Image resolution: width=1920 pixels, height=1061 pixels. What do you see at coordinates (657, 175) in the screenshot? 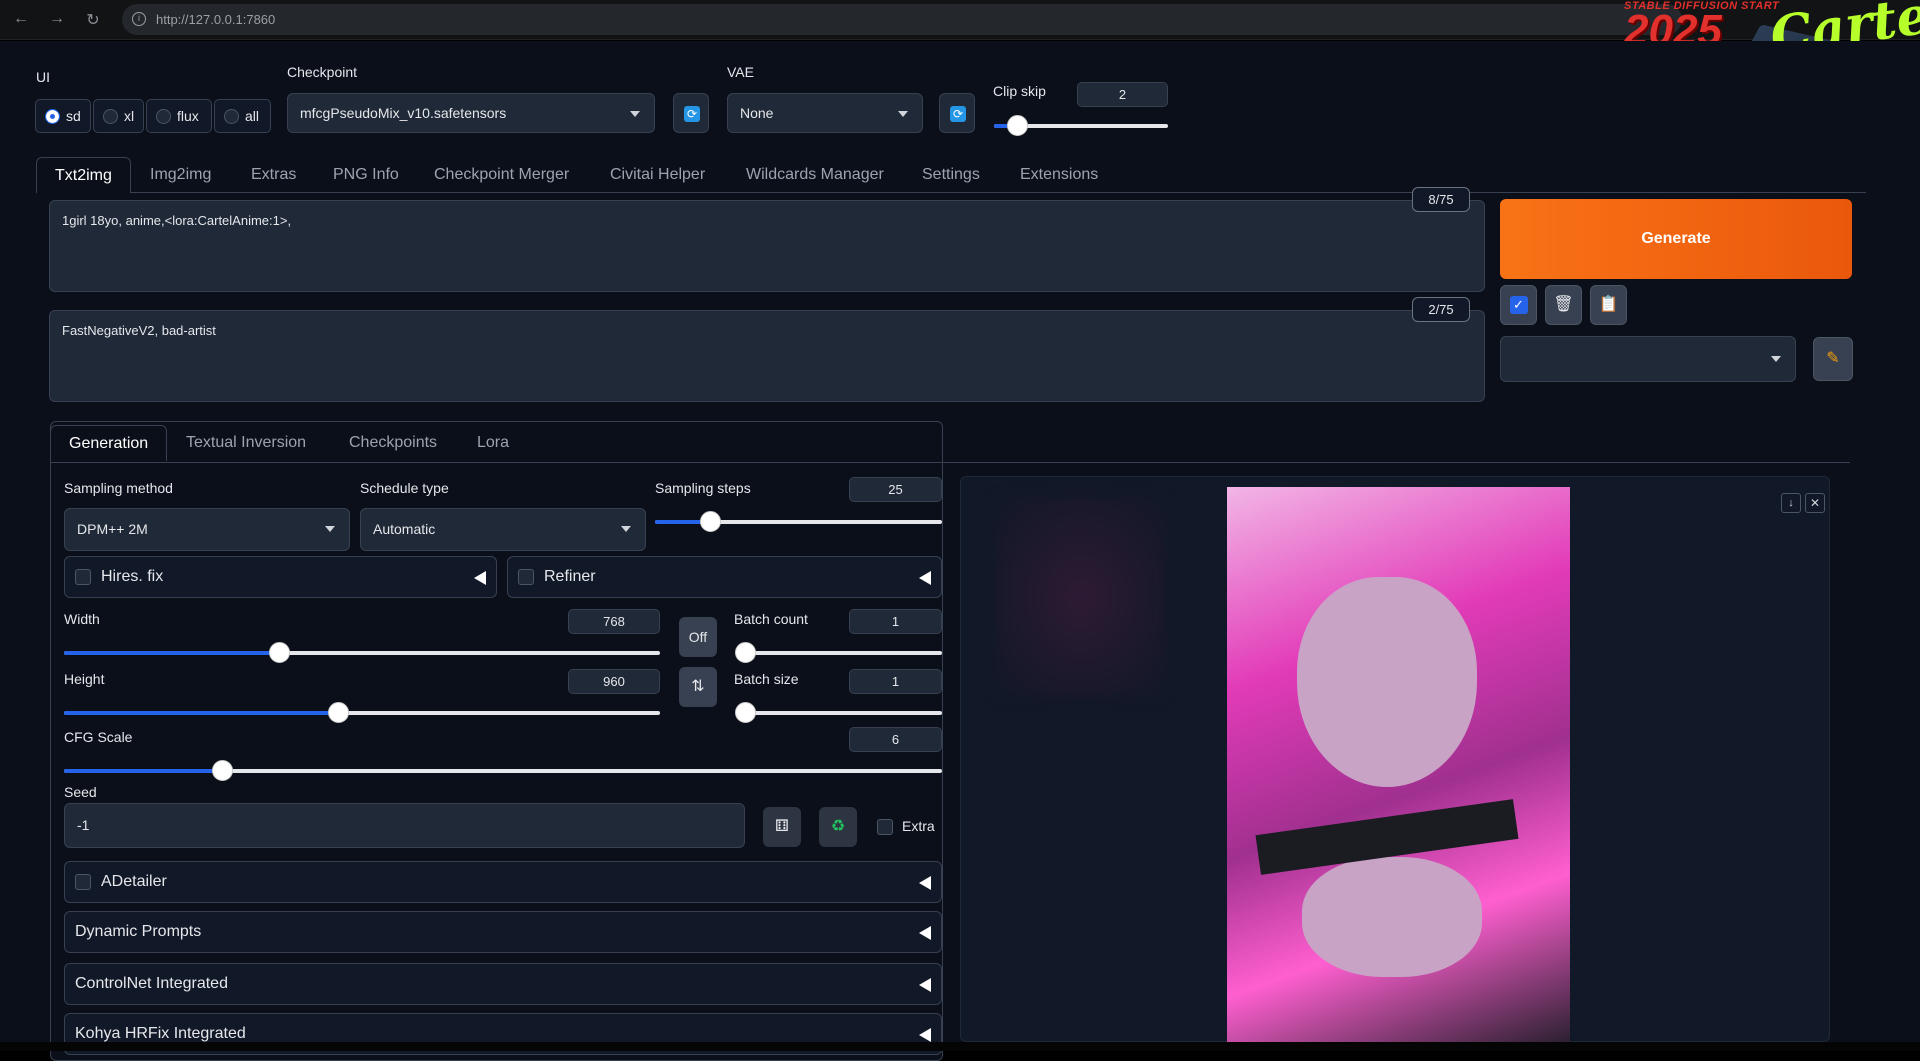
I see `tab-civitai-helper: Civitai Helper` at bounding box center [657, 175].